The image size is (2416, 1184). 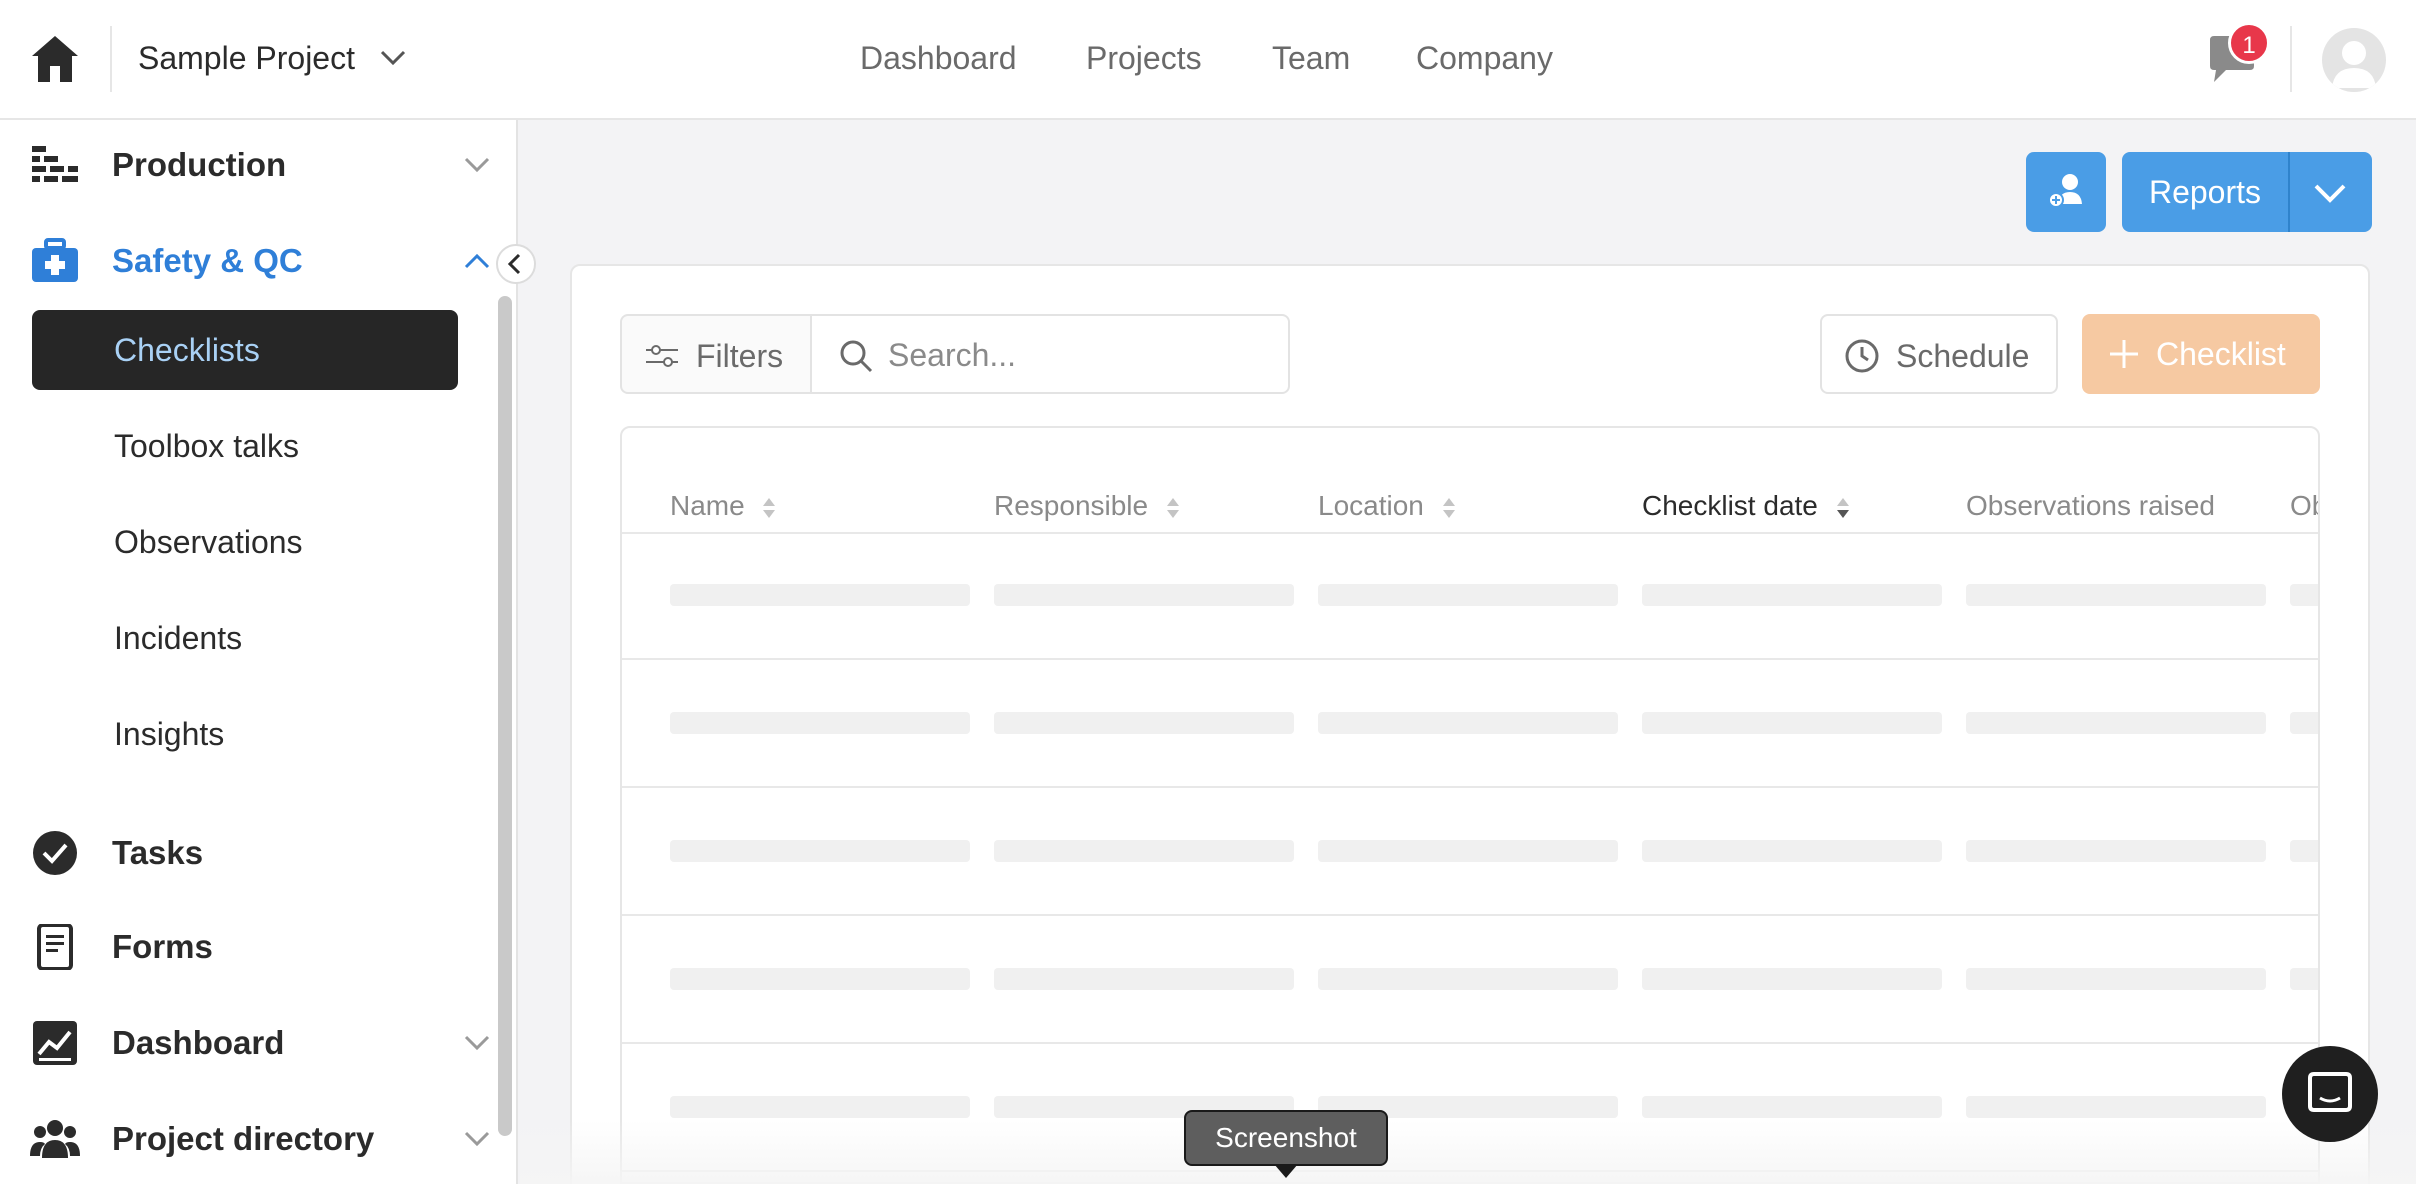 What do you see at coordinates (1862, 356) in the screenshot?
I see `clock-icon` at bounding box center [1862, 356].